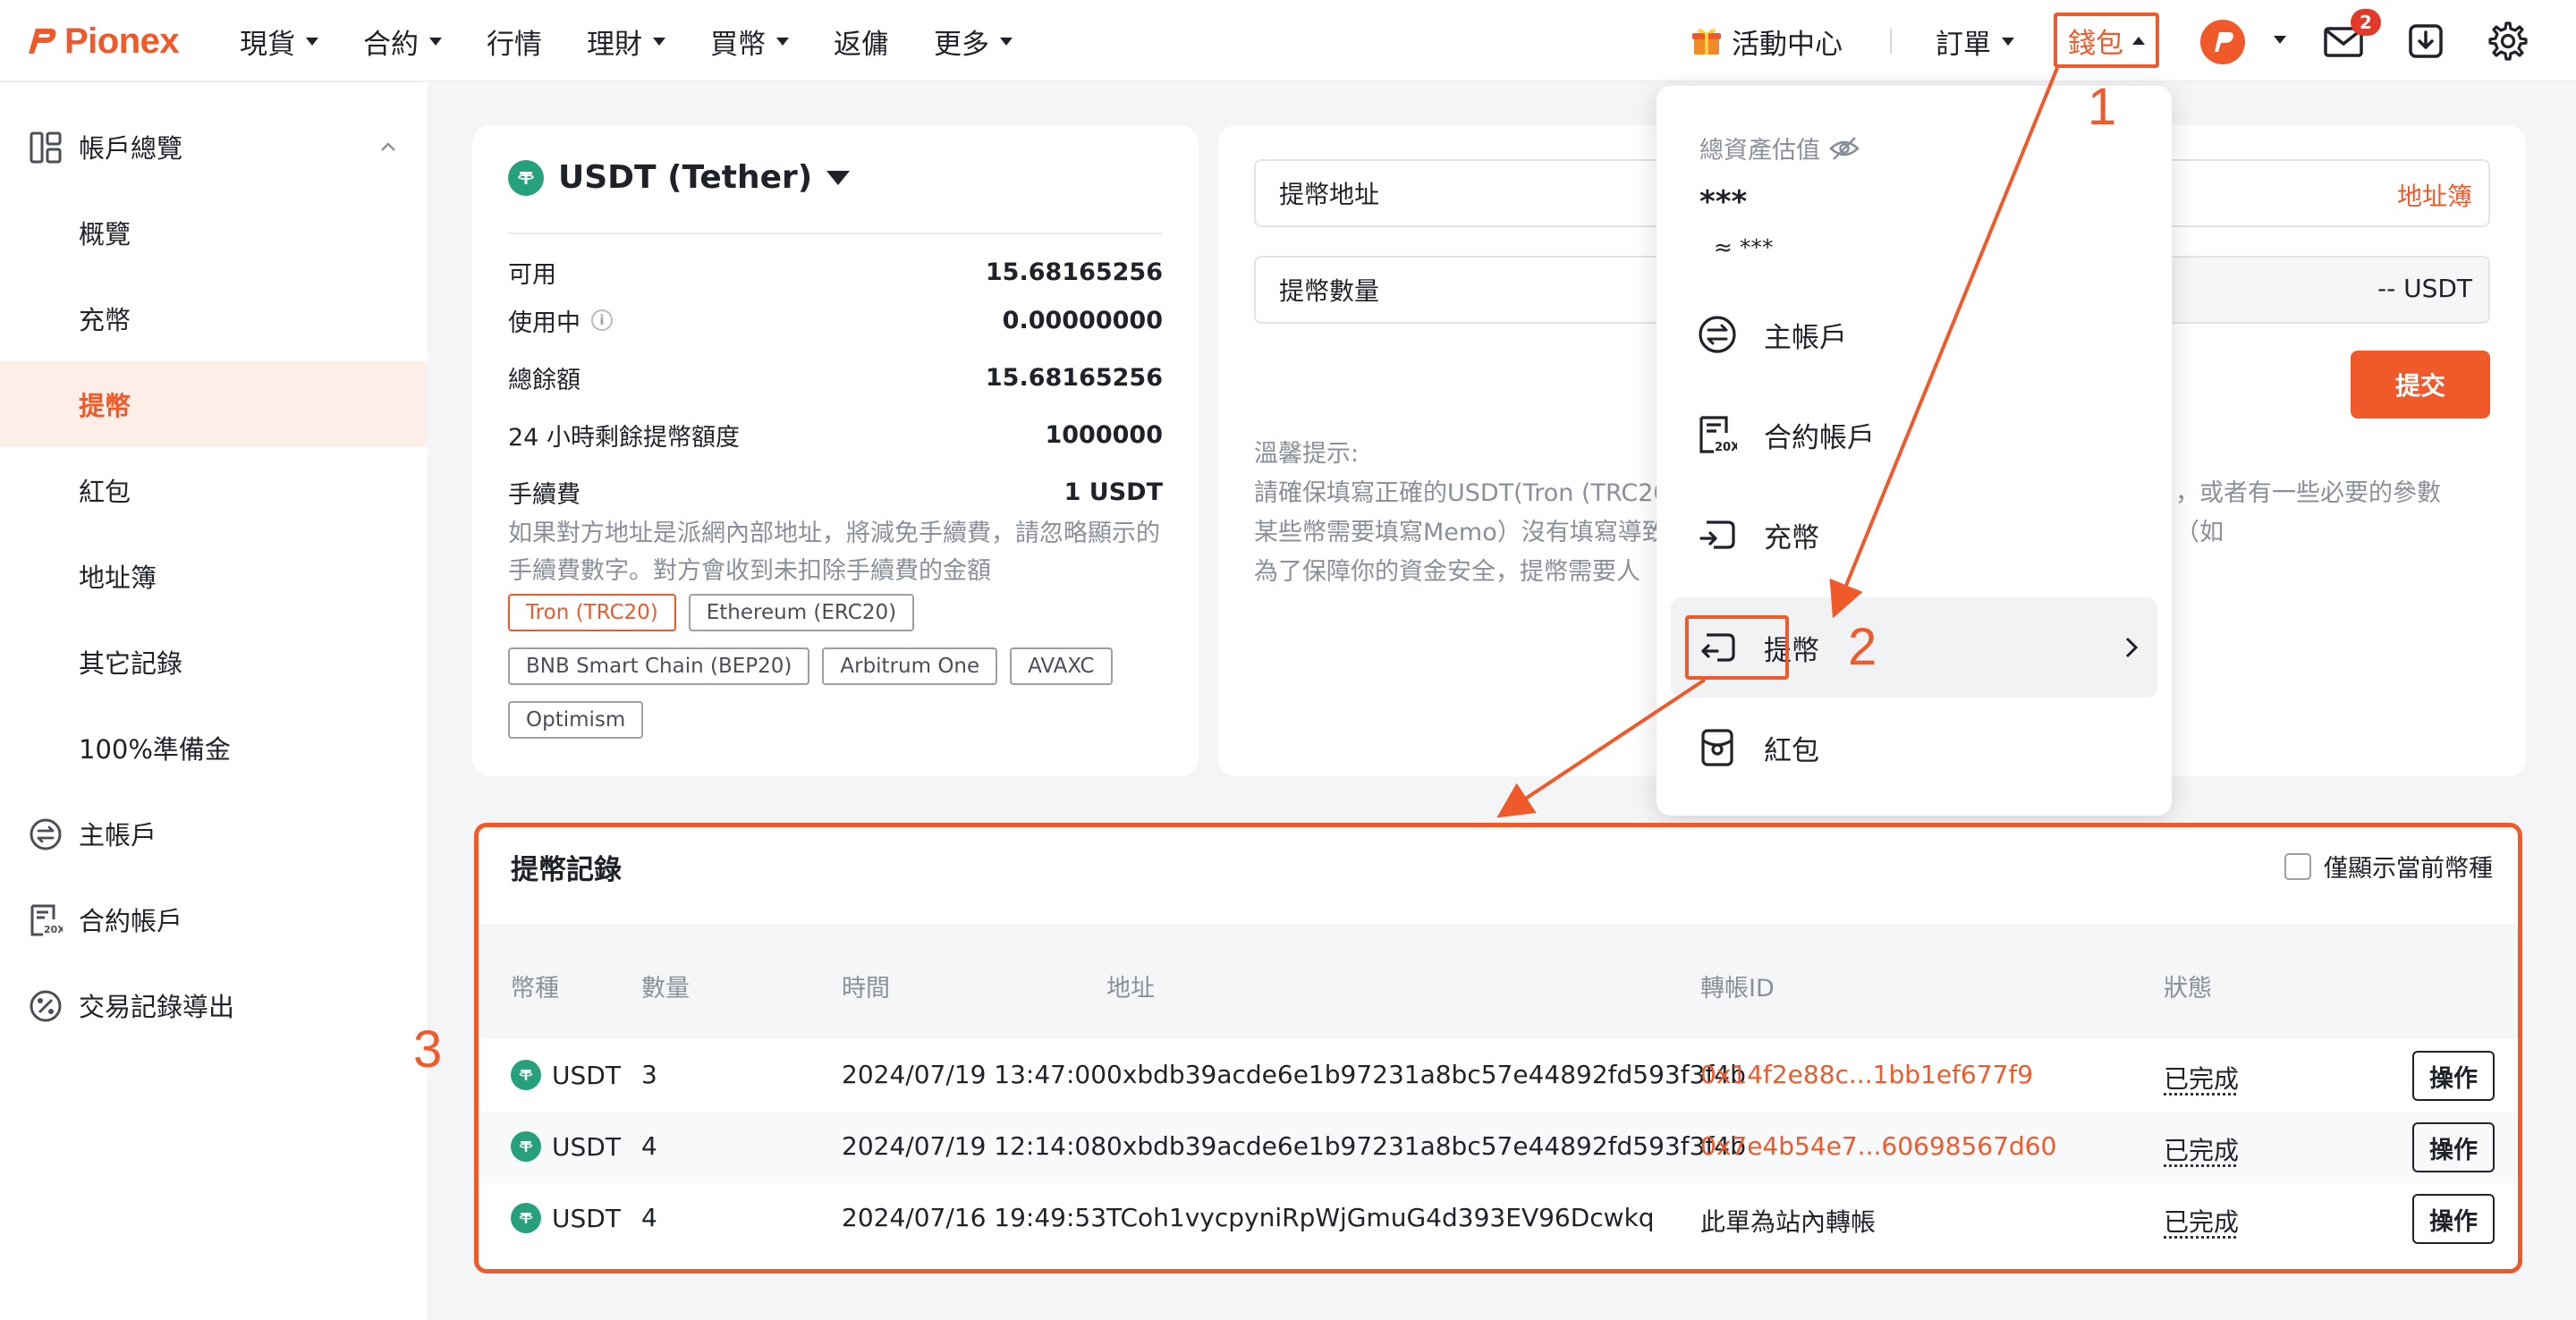  Describe the element at coordinates (46, 1006) in the screenshot. I see `percent-circle-icon` at that location.